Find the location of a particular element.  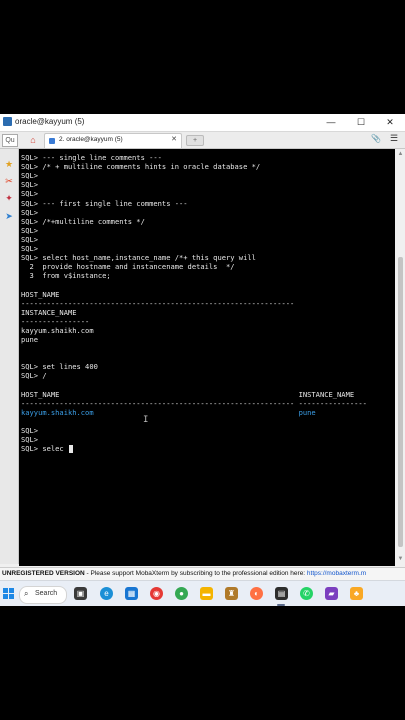

quick-connect-input: Qu is located at coordinates (10, 140).